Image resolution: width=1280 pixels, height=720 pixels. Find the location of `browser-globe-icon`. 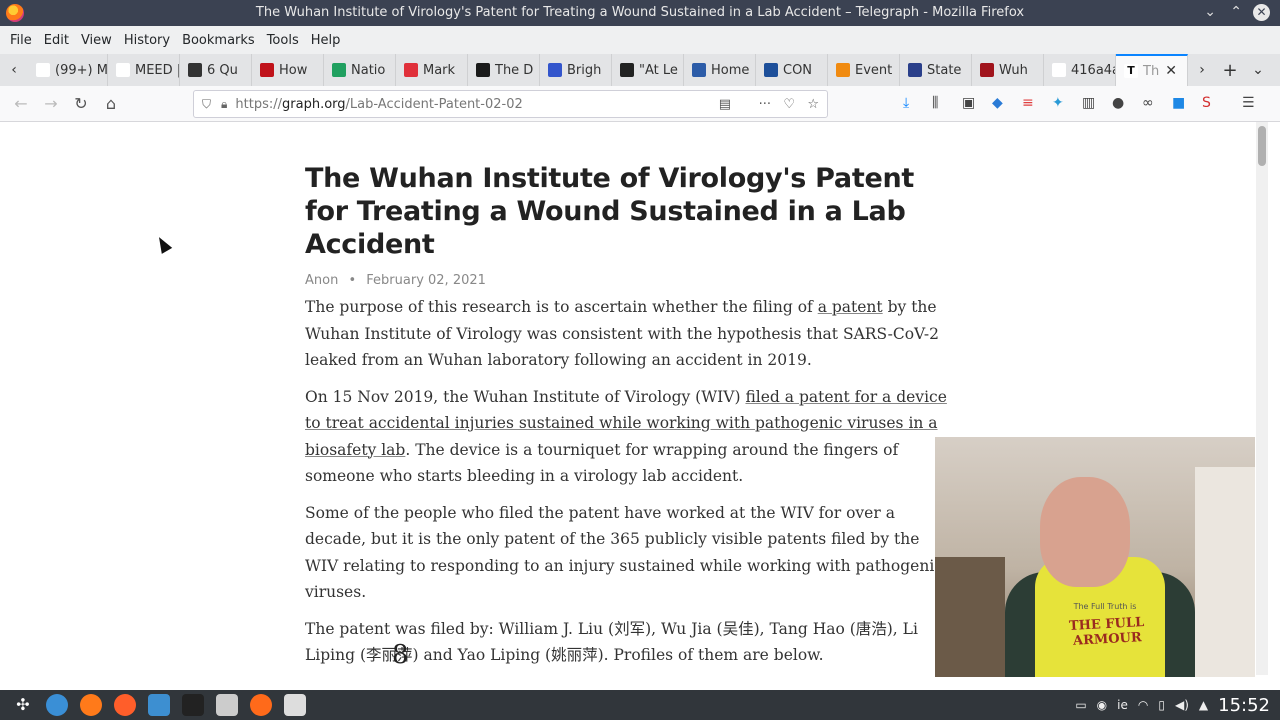

browser-globe-icon is located at coordinates (57, 705).